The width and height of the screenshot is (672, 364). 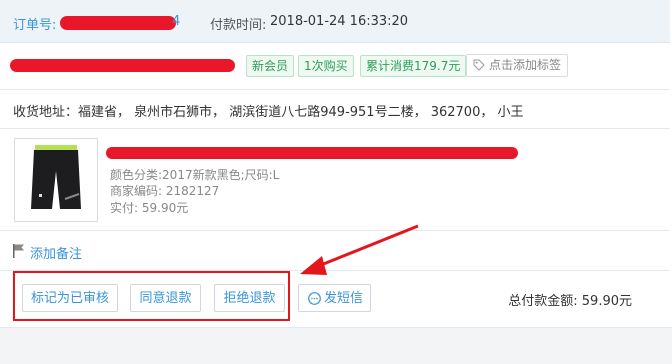 What do you see at coordinates (339, 21) in the screenshot?
I see `pay-time-value: 2018-01-24 16:33:20` at bounding box center [339, 21].